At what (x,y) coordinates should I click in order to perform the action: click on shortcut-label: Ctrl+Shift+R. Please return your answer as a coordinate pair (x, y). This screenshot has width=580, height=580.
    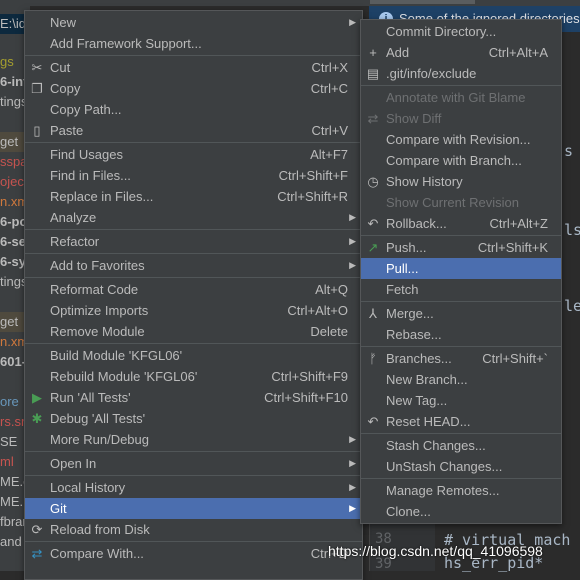
    Looking at the image, I should click on (312, 196).